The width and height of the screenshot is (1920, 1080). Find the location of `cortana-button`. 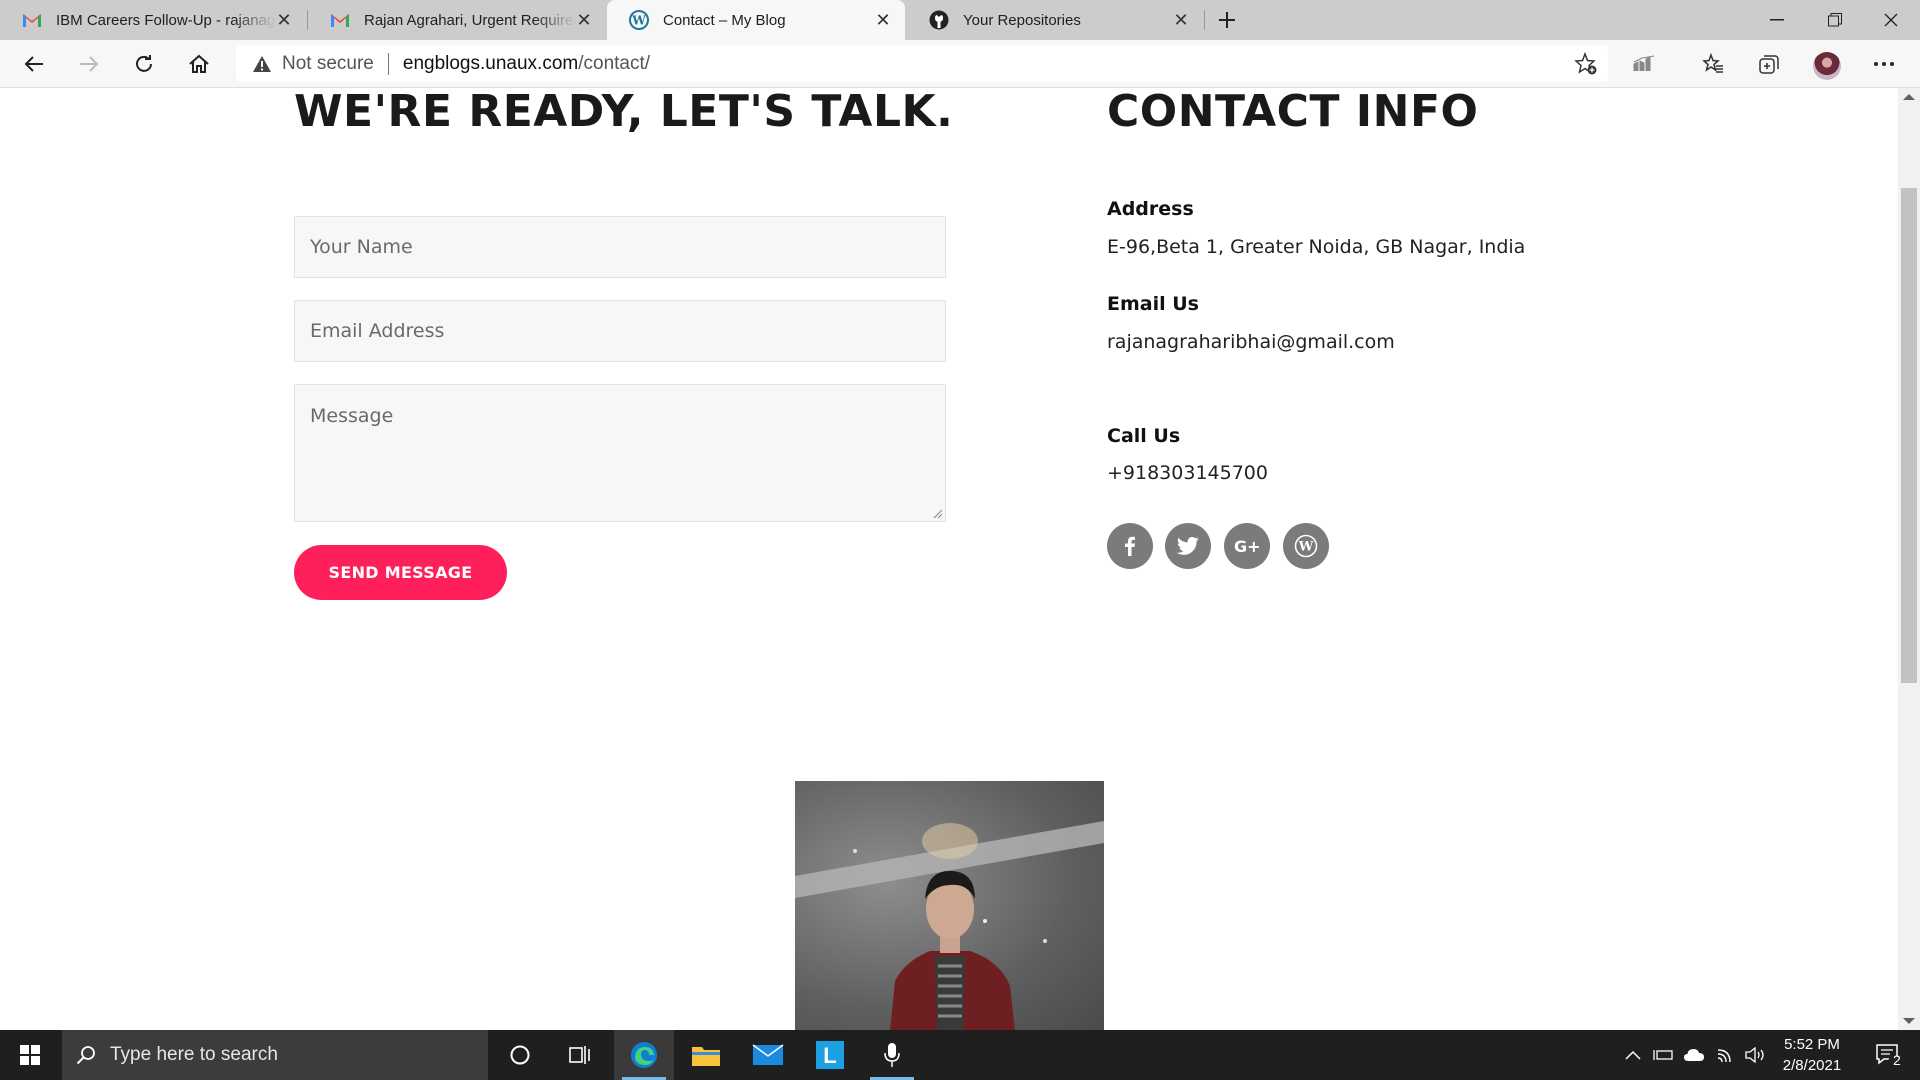

cortana-button is located at coordinates (520, 1055).